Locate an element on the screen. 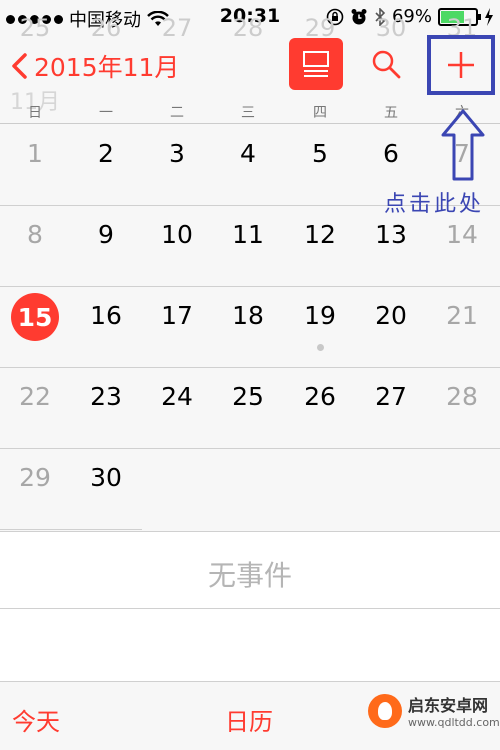  week-row: 22 23 24 25 26 27 28 is located at coordinates (250, 408).